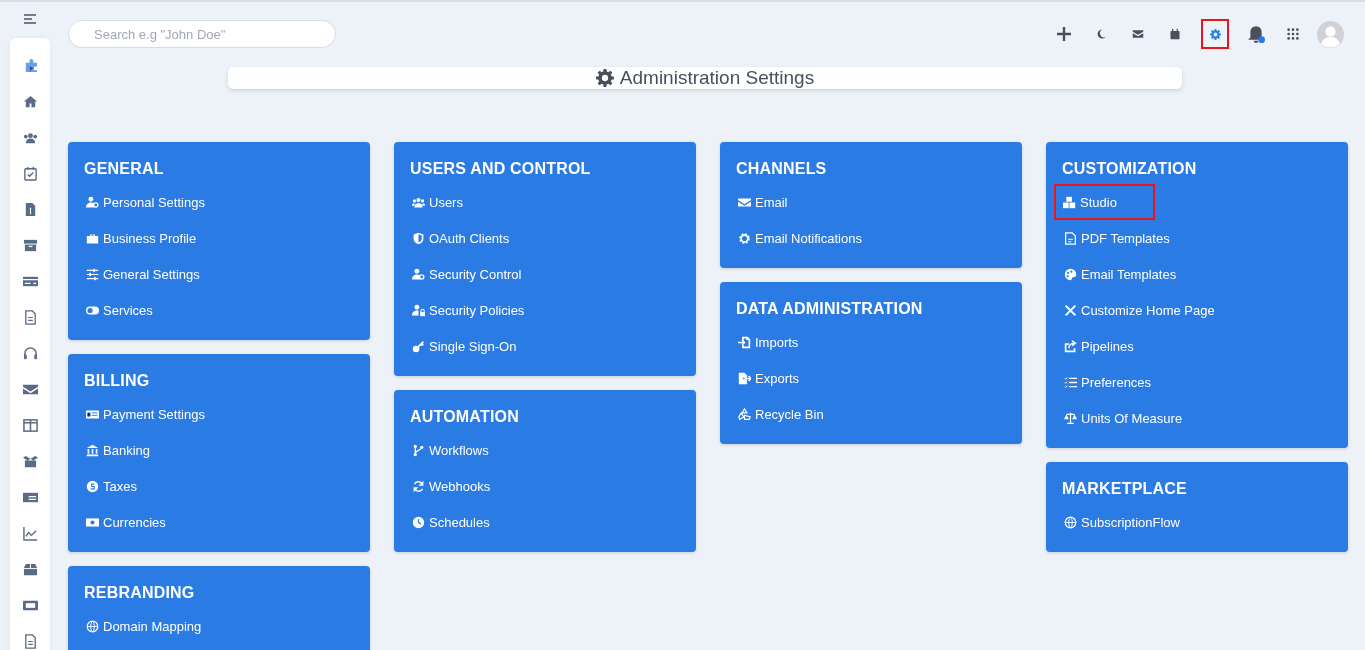 The image size is (1365, 650). I want to click on settings-link: Services, so click(119, 310).